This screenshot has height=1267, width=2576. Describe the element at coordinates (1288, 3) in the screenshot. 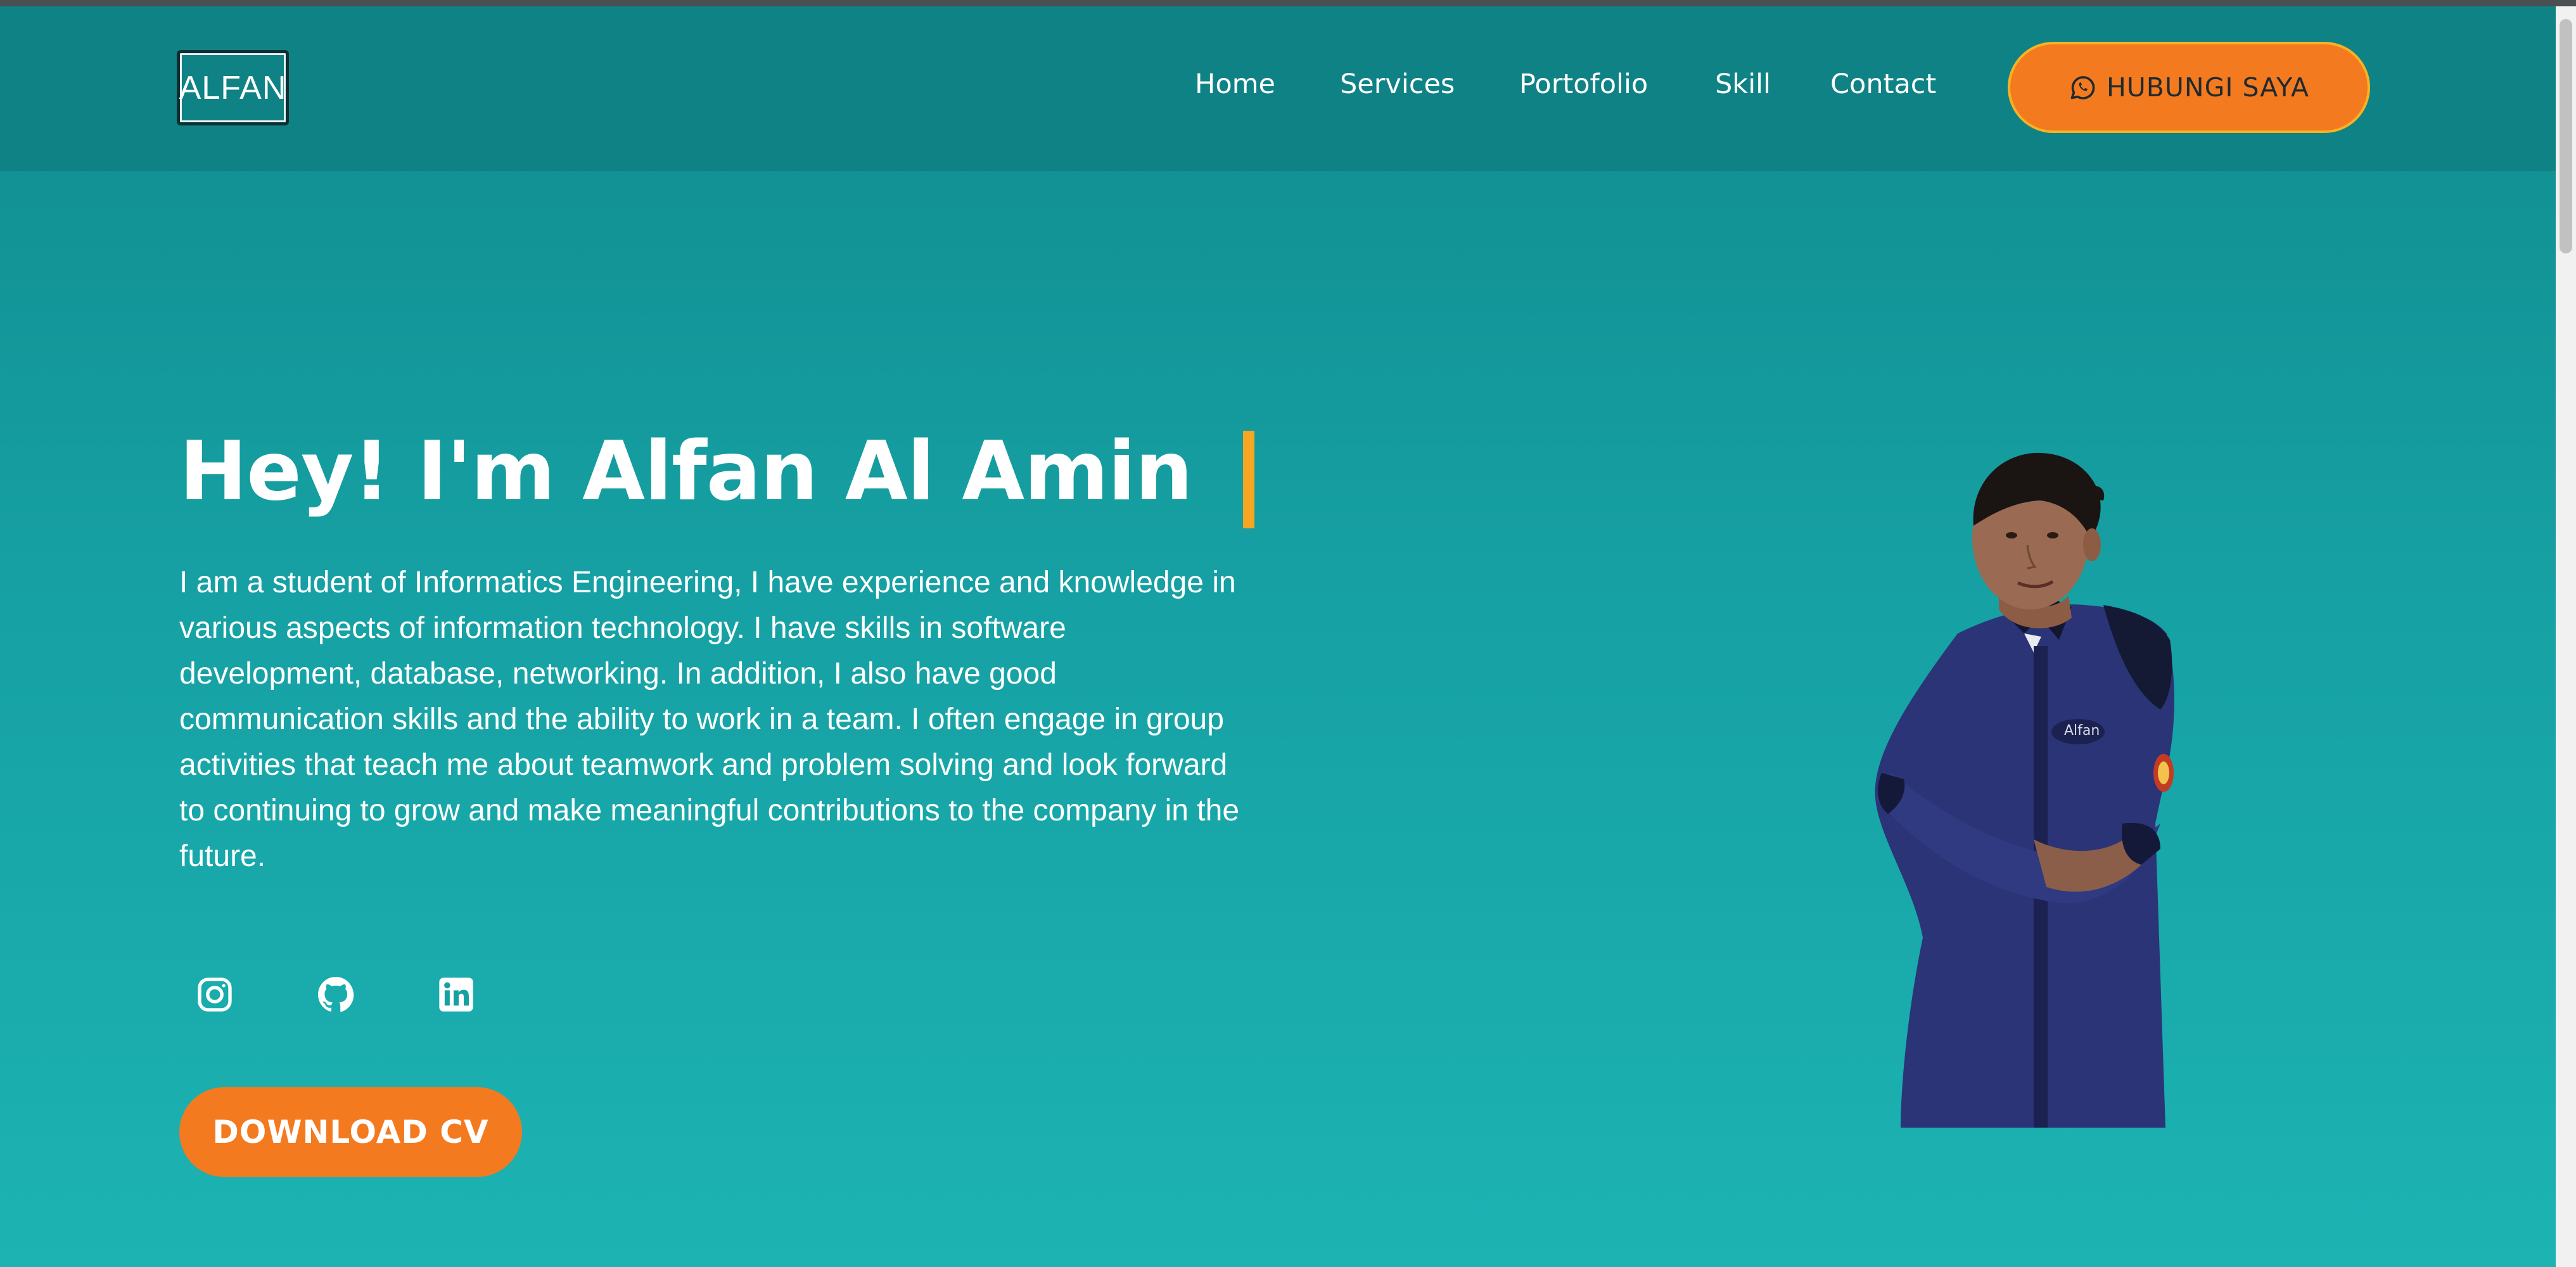

I see `browser-top-edge` at that location.